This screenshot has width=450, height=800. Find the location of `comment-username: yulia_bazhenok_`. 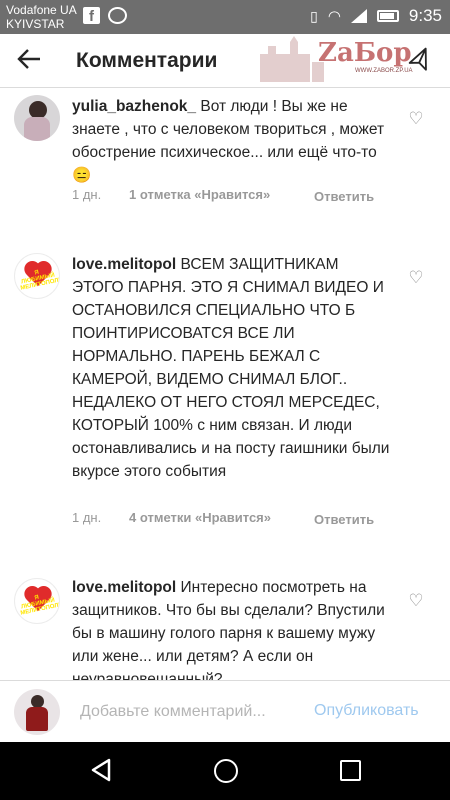

comment-username: yulia_bazhenok_ is located at coordinates (134, 106).